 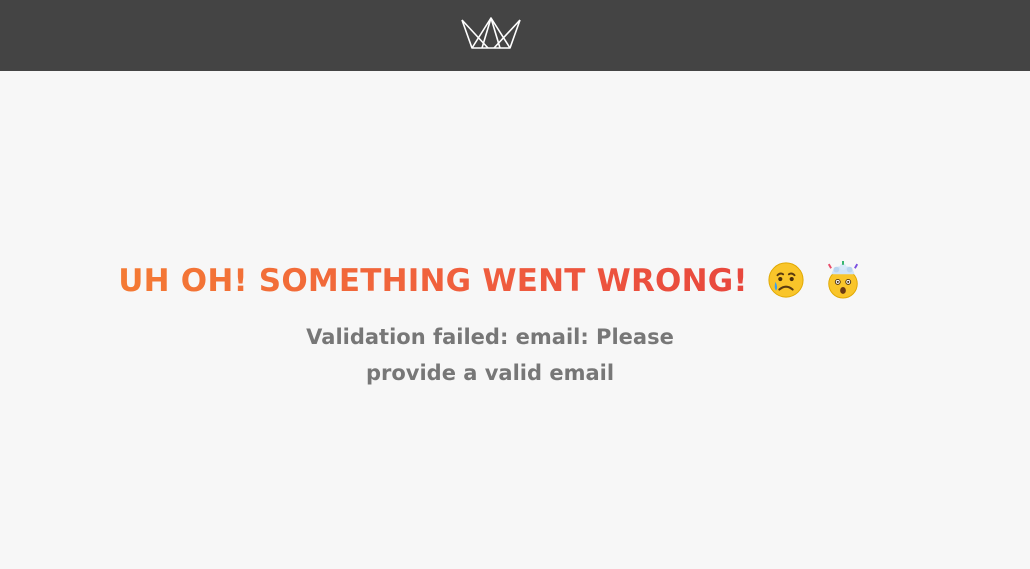 What do you see at coordinates (491, 33) in the screenshot?
I see `crown-icon` at bounding box center [491, 33].